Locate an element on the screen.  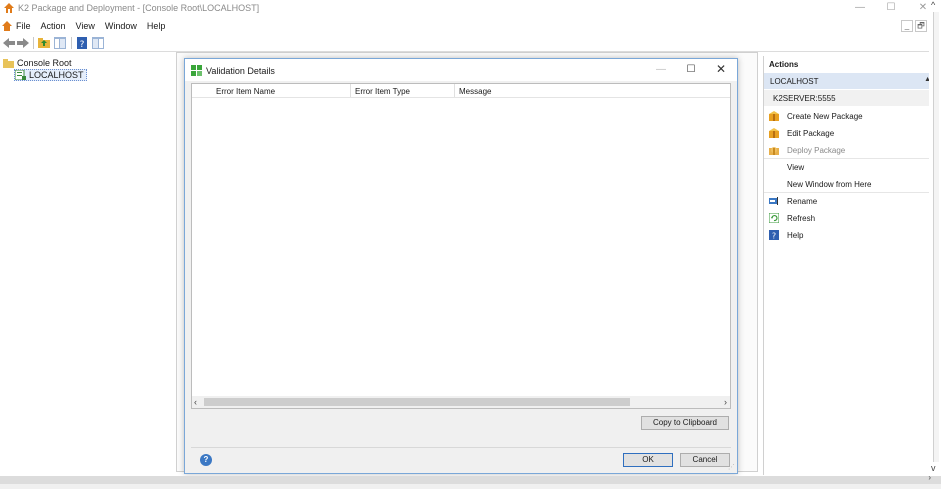
column-header-error-item-type: Error Item Type is located at coordinates (382, 91).